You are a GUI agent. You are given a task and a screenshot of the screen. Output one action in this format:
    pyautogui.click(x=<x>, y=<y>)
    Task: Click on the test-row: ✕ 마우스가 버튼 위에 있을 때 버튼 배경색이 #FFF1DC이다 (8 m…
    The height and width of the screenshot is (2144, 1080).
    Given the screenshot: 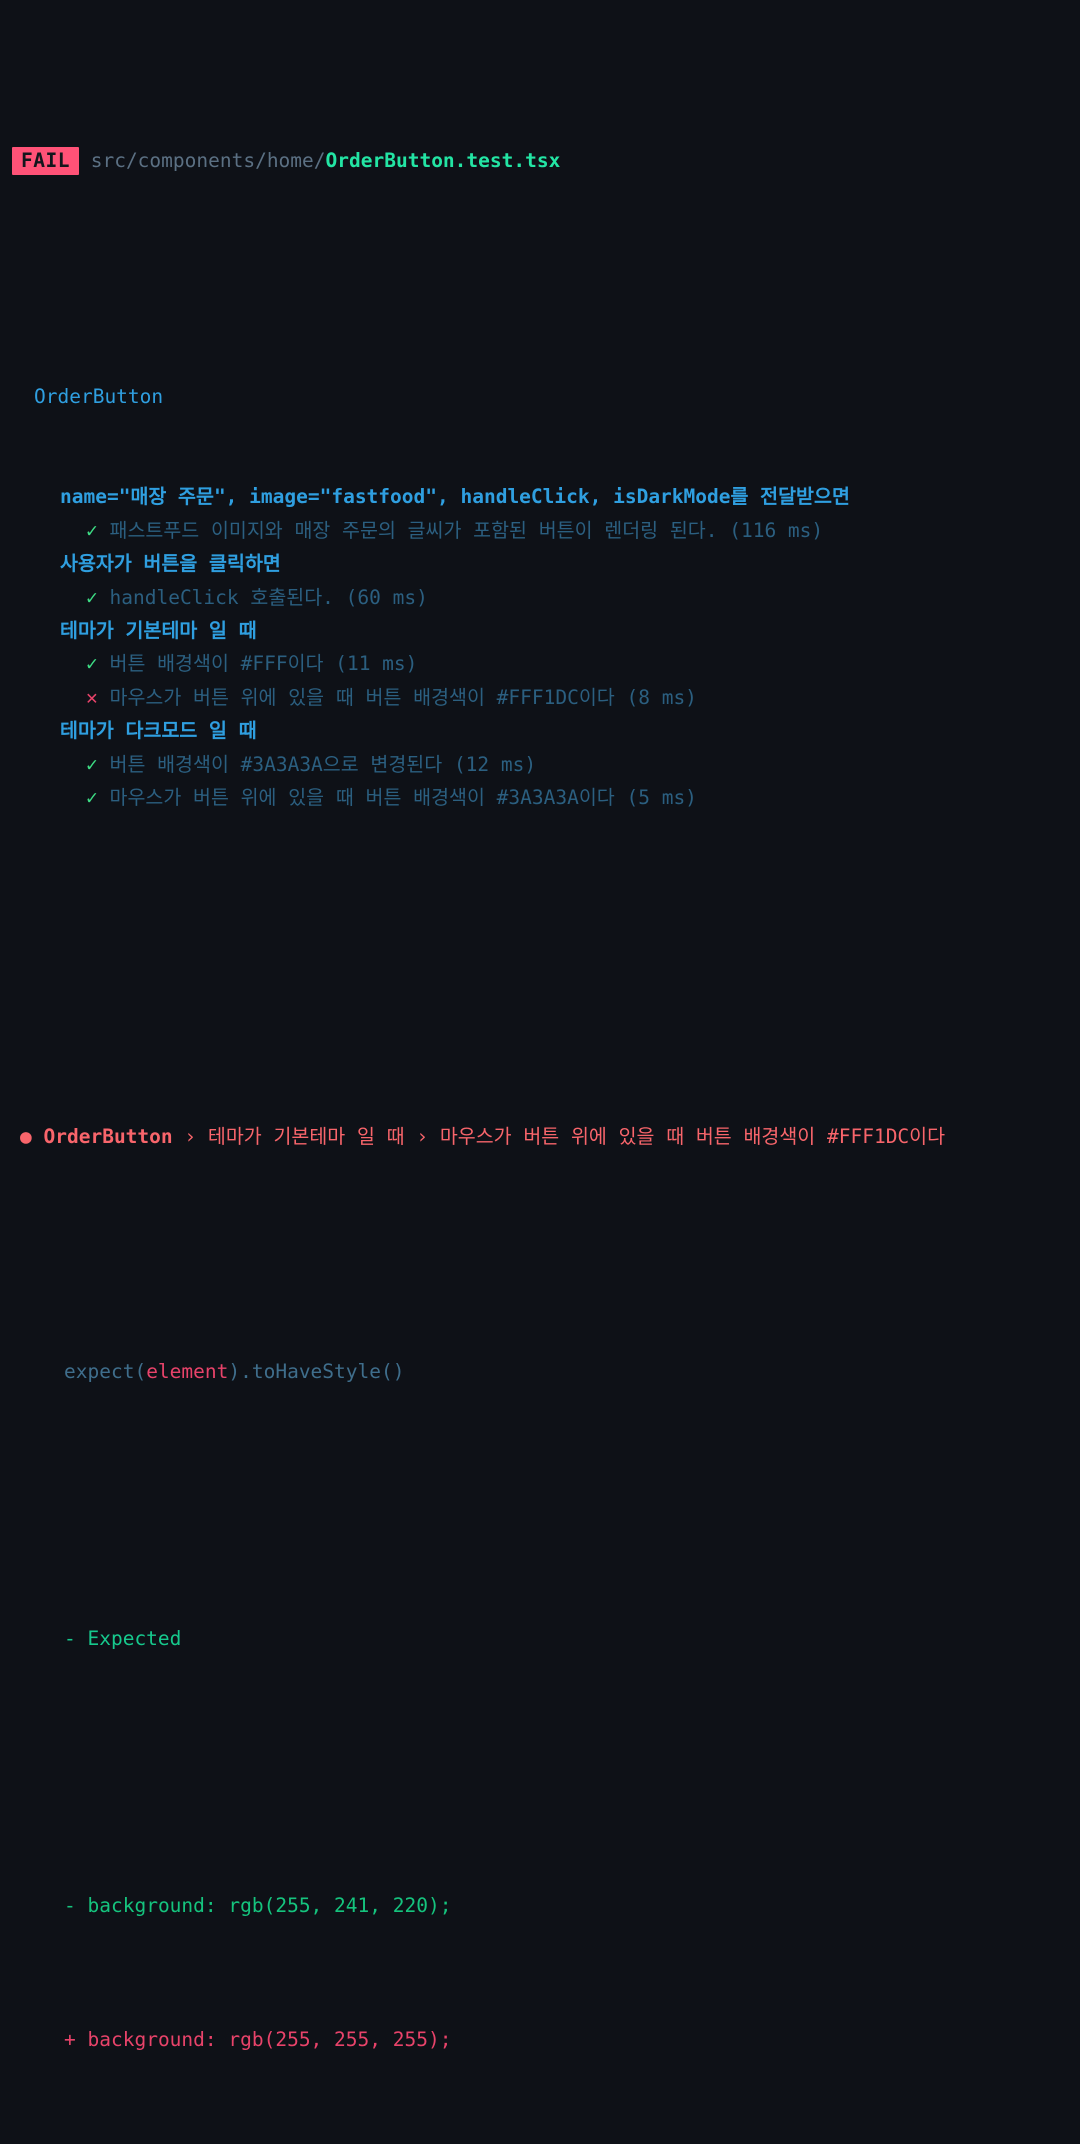 What is the action you would take?
    pyautogui.click(x=540, y=697)
    